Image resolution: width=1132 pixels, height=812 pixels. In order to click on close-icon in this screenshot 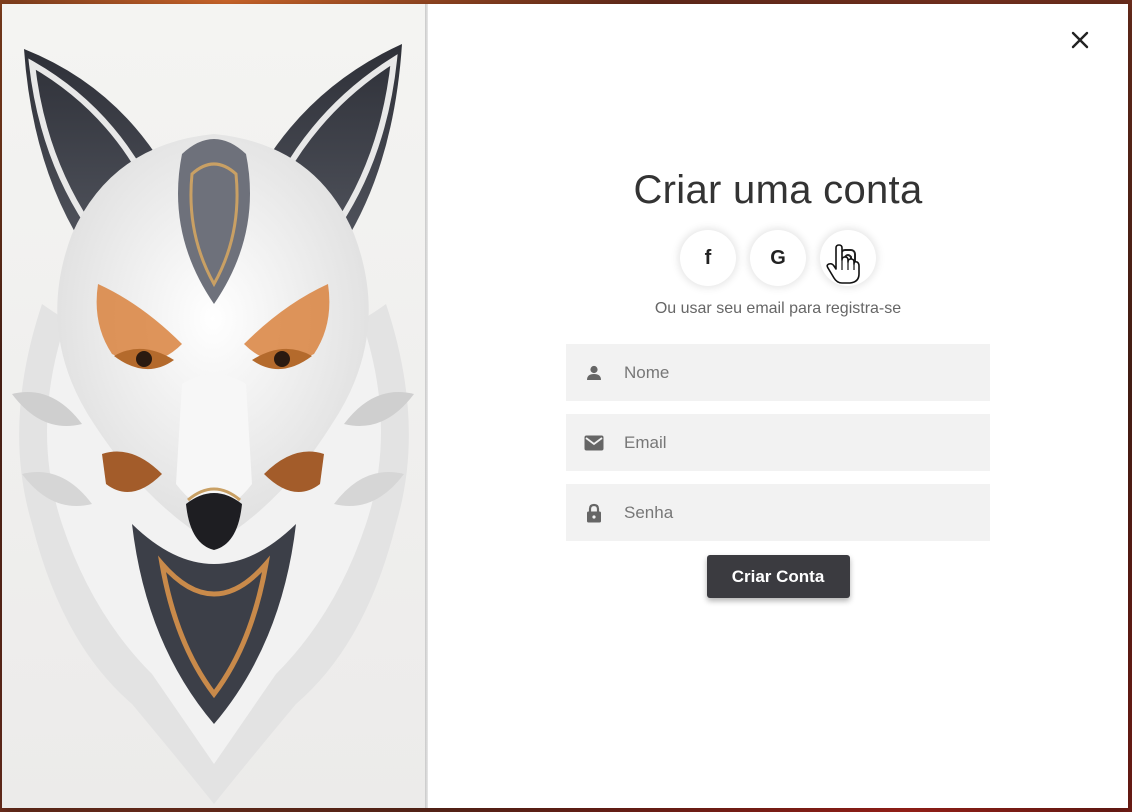, I will do `click(1080, 40)`.